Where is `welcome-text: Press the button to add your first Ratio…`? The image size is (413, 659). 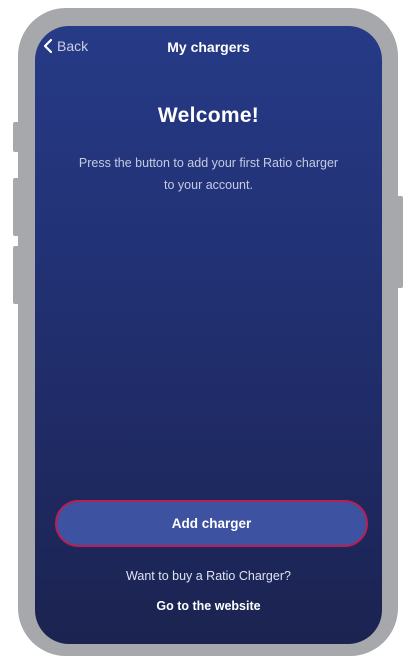 welcome-text: Press the button to add your first Ratio… is located at coordinates (208, 174).